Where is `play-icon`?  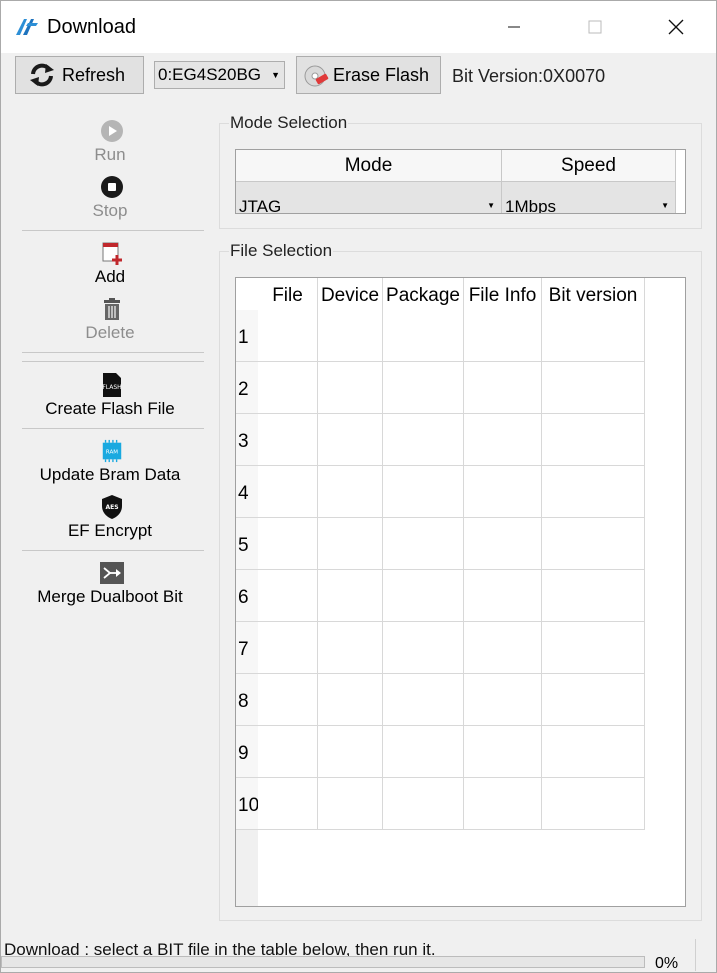
play-icon is located at coordinates (112, 131).